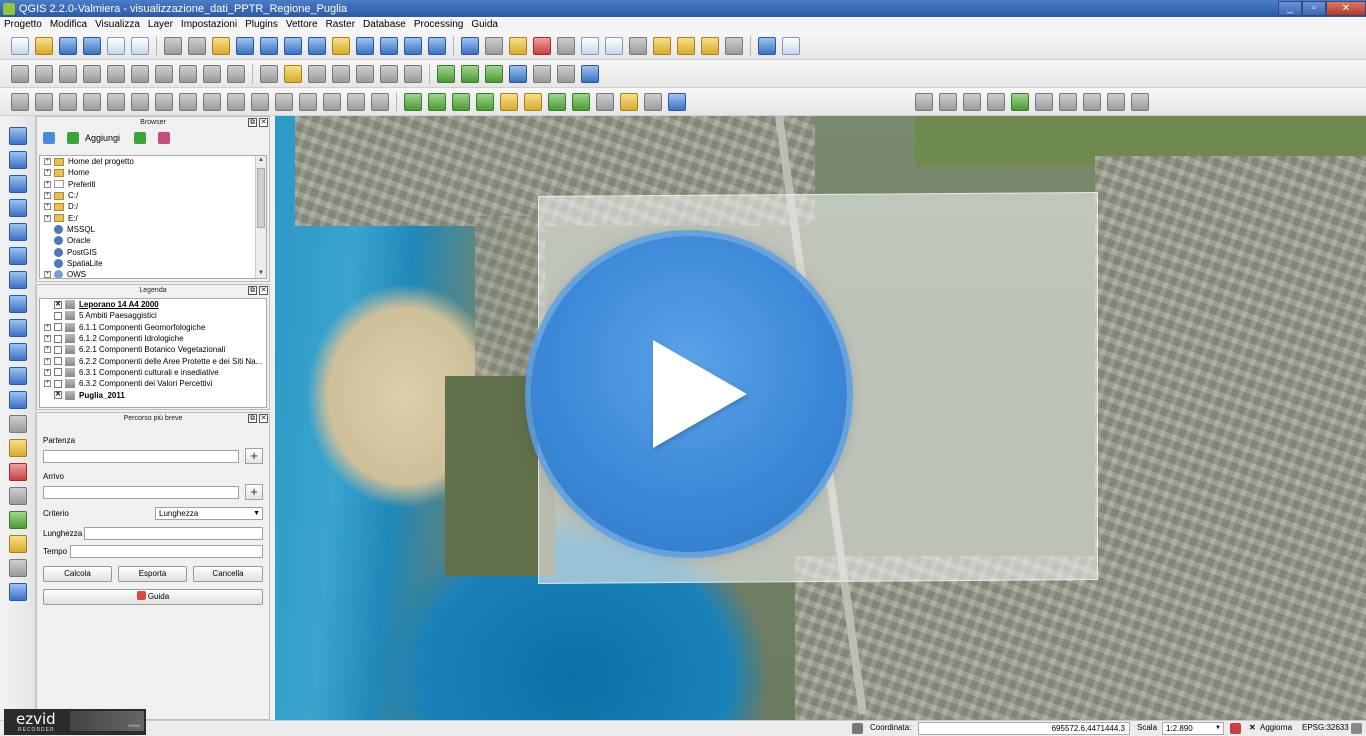 Image resolution: width=1366 pixels, height=736 pixels. Describe the element at coordinates (340, 24) in the screenshot. I see `menu-raster: Raster` at that location.